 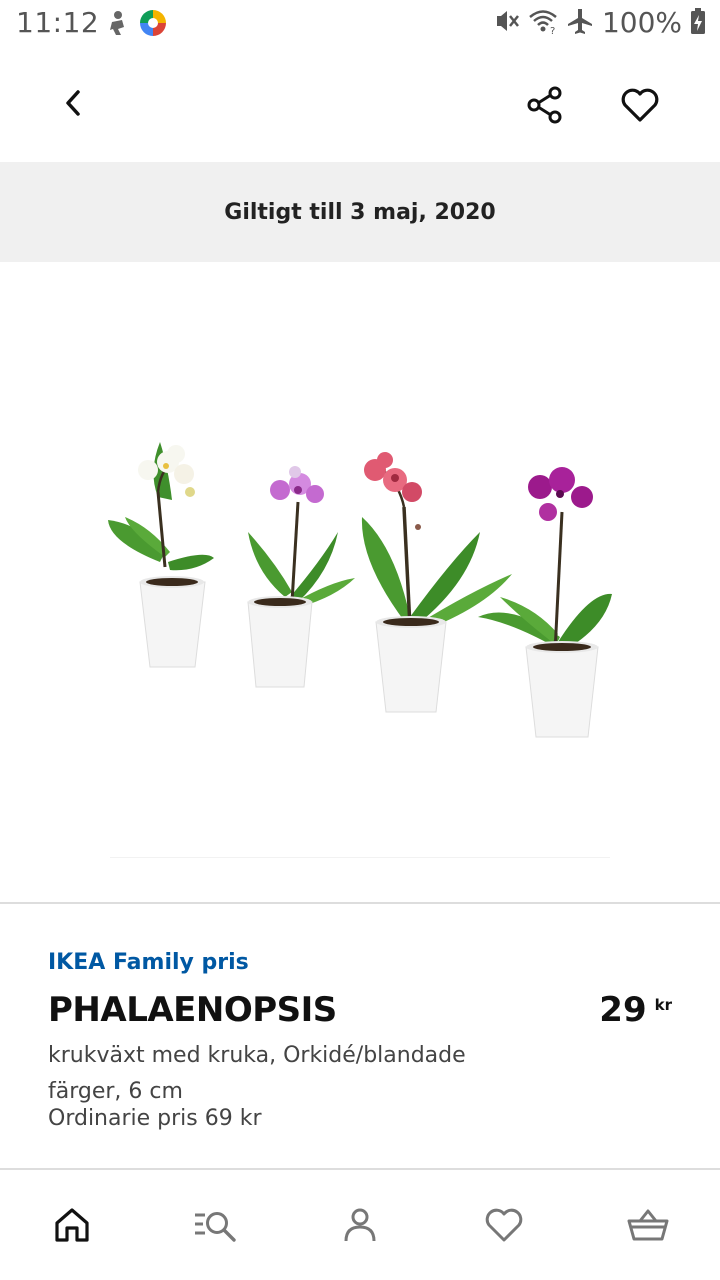 I want to click on back-button, so click(x=73, y=103).